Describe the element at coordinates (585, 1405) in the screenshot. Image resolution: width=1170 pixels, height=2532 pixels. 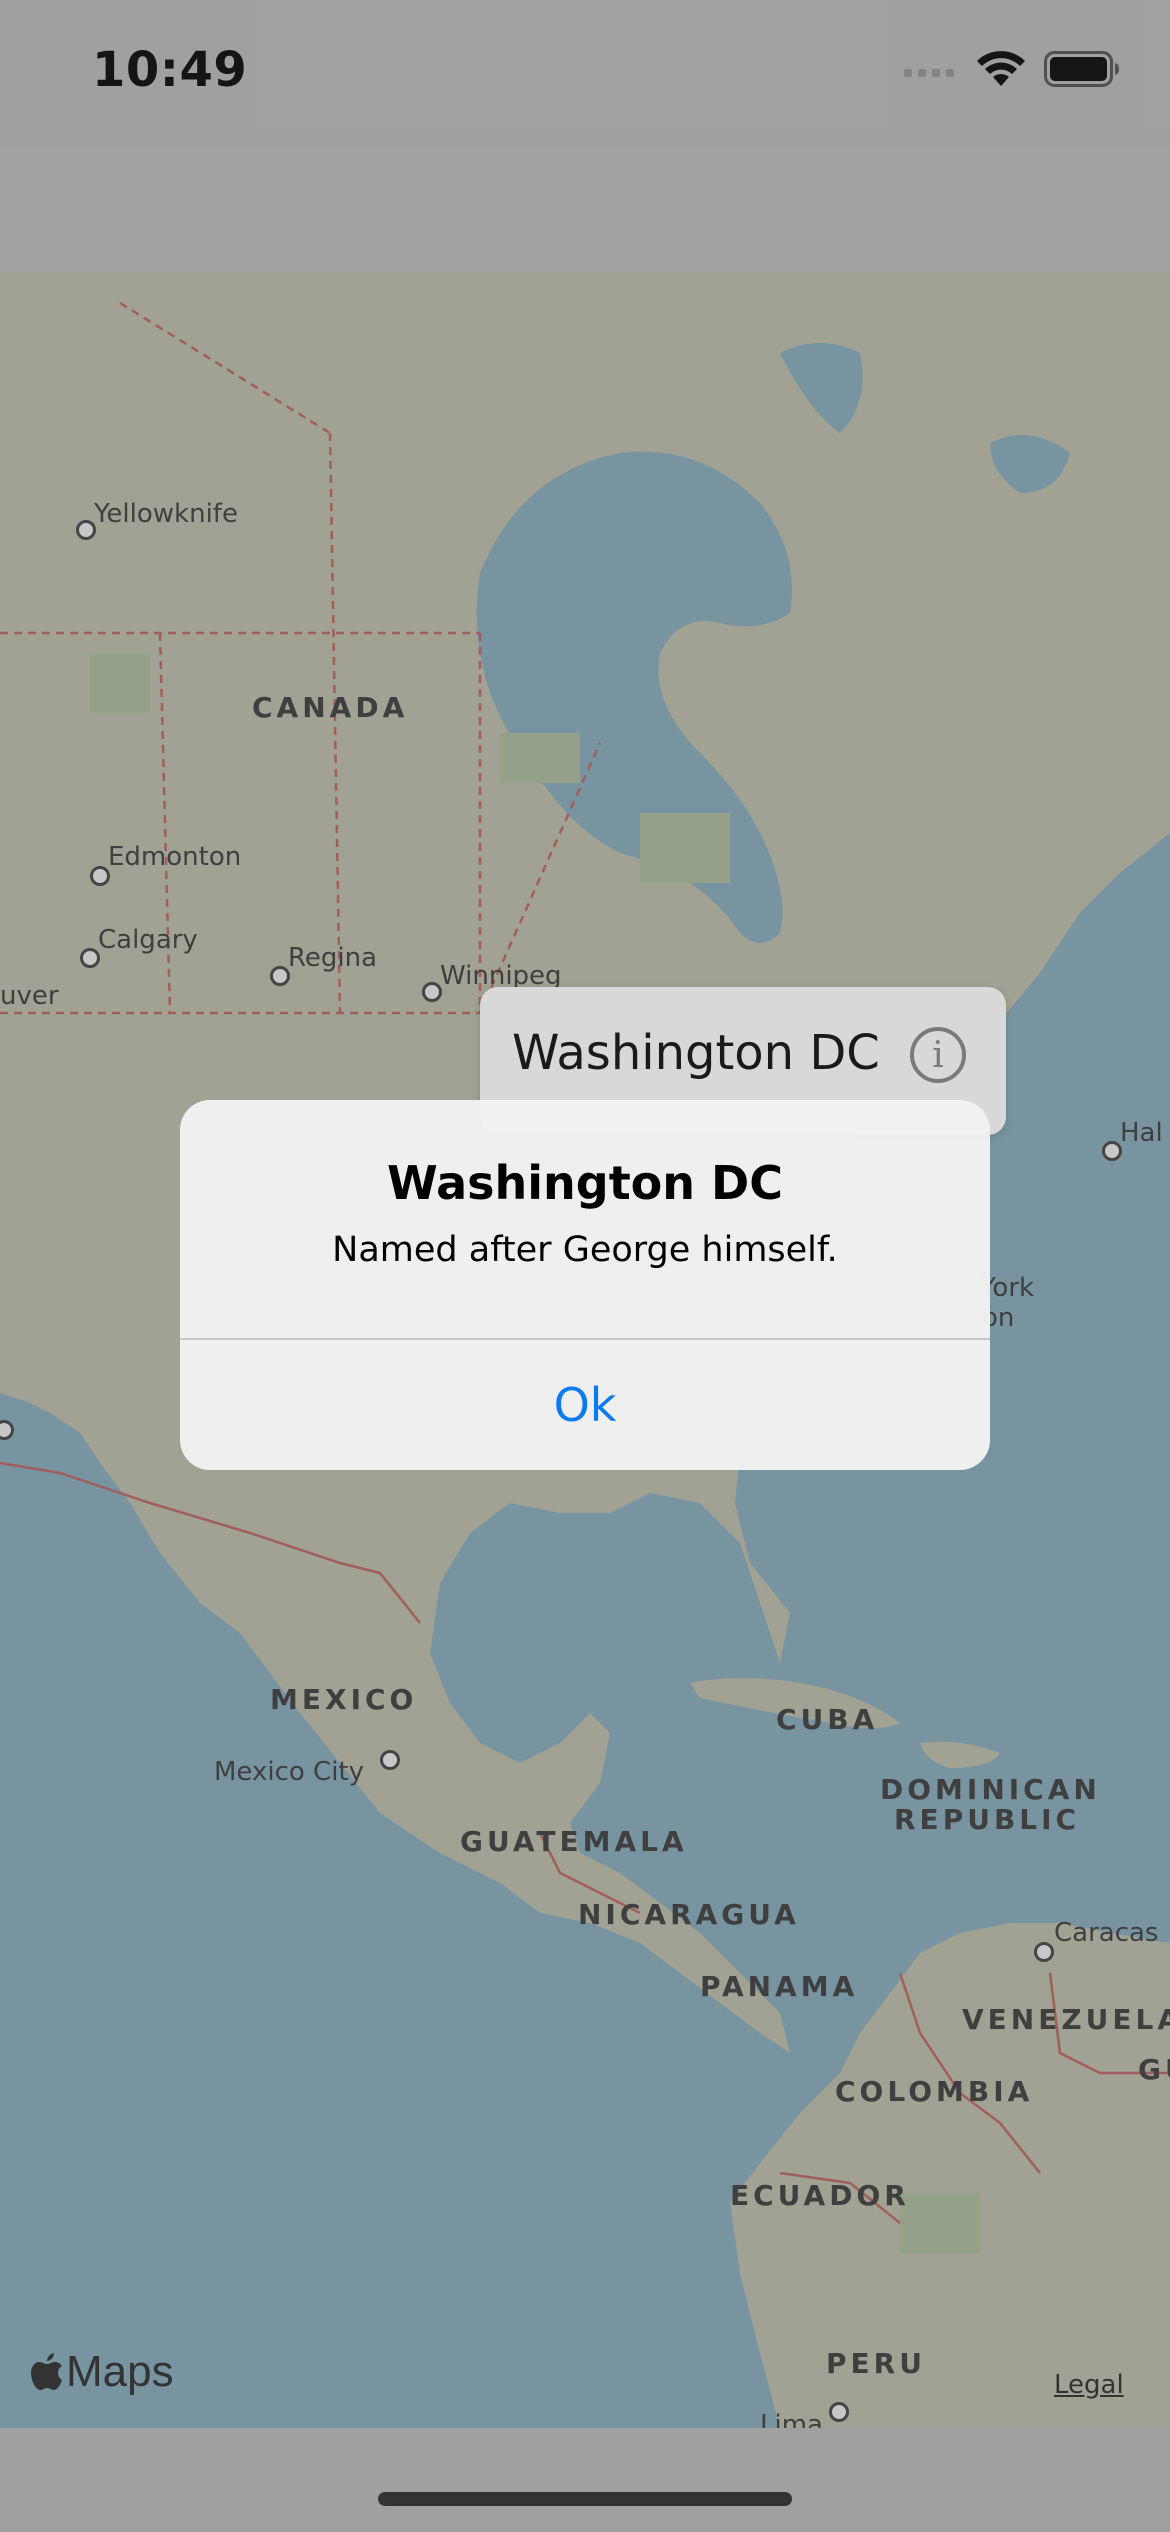
I see `ok-button: Ok` at that location.